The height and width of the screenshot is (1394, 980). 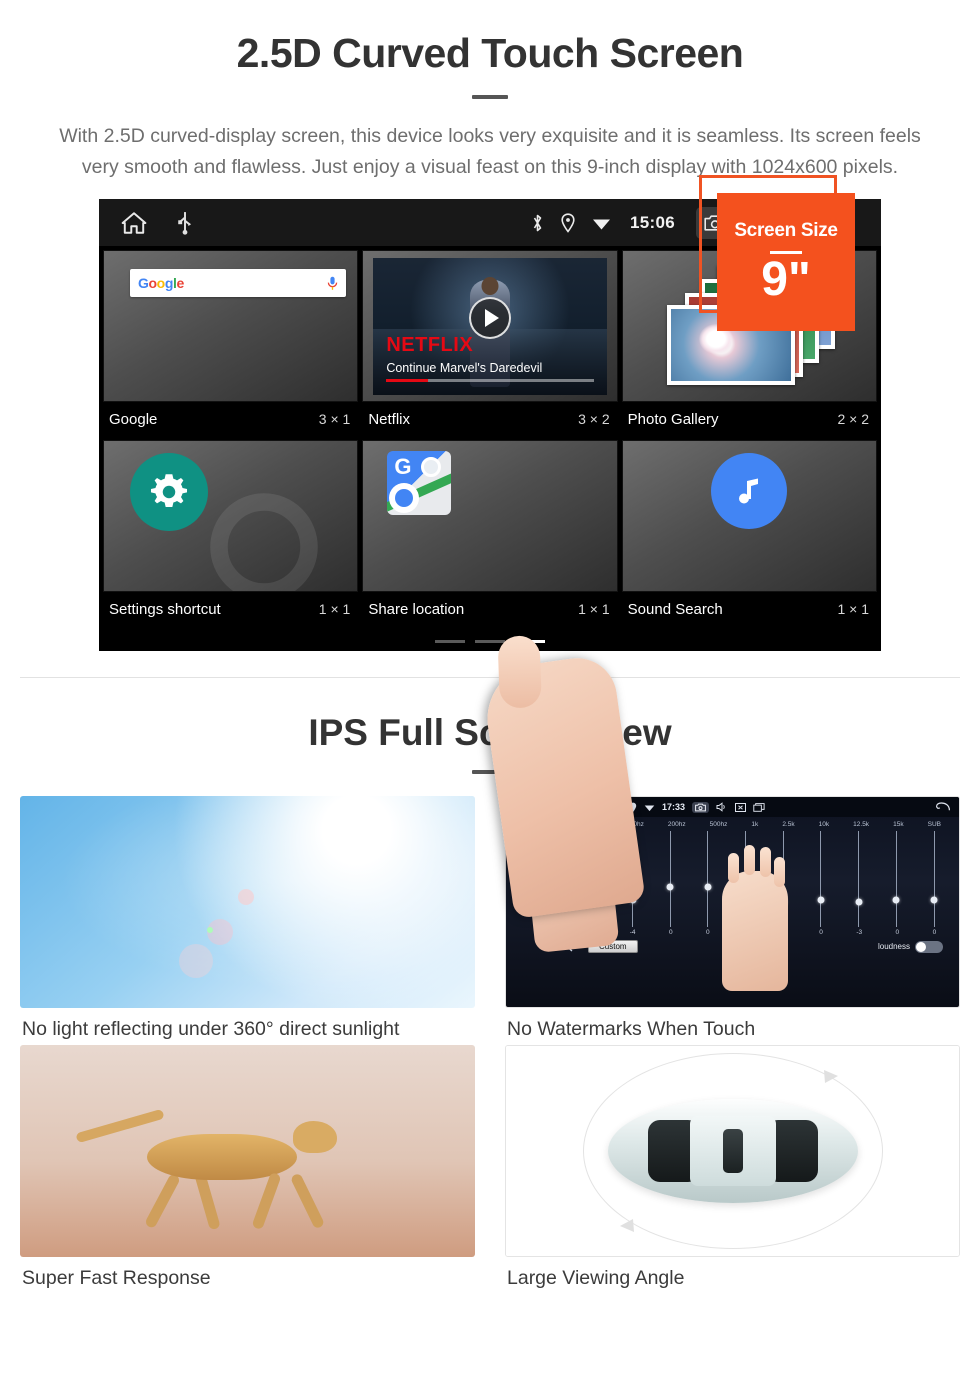 I want to click on title-divider, so click(x=490, y=97).